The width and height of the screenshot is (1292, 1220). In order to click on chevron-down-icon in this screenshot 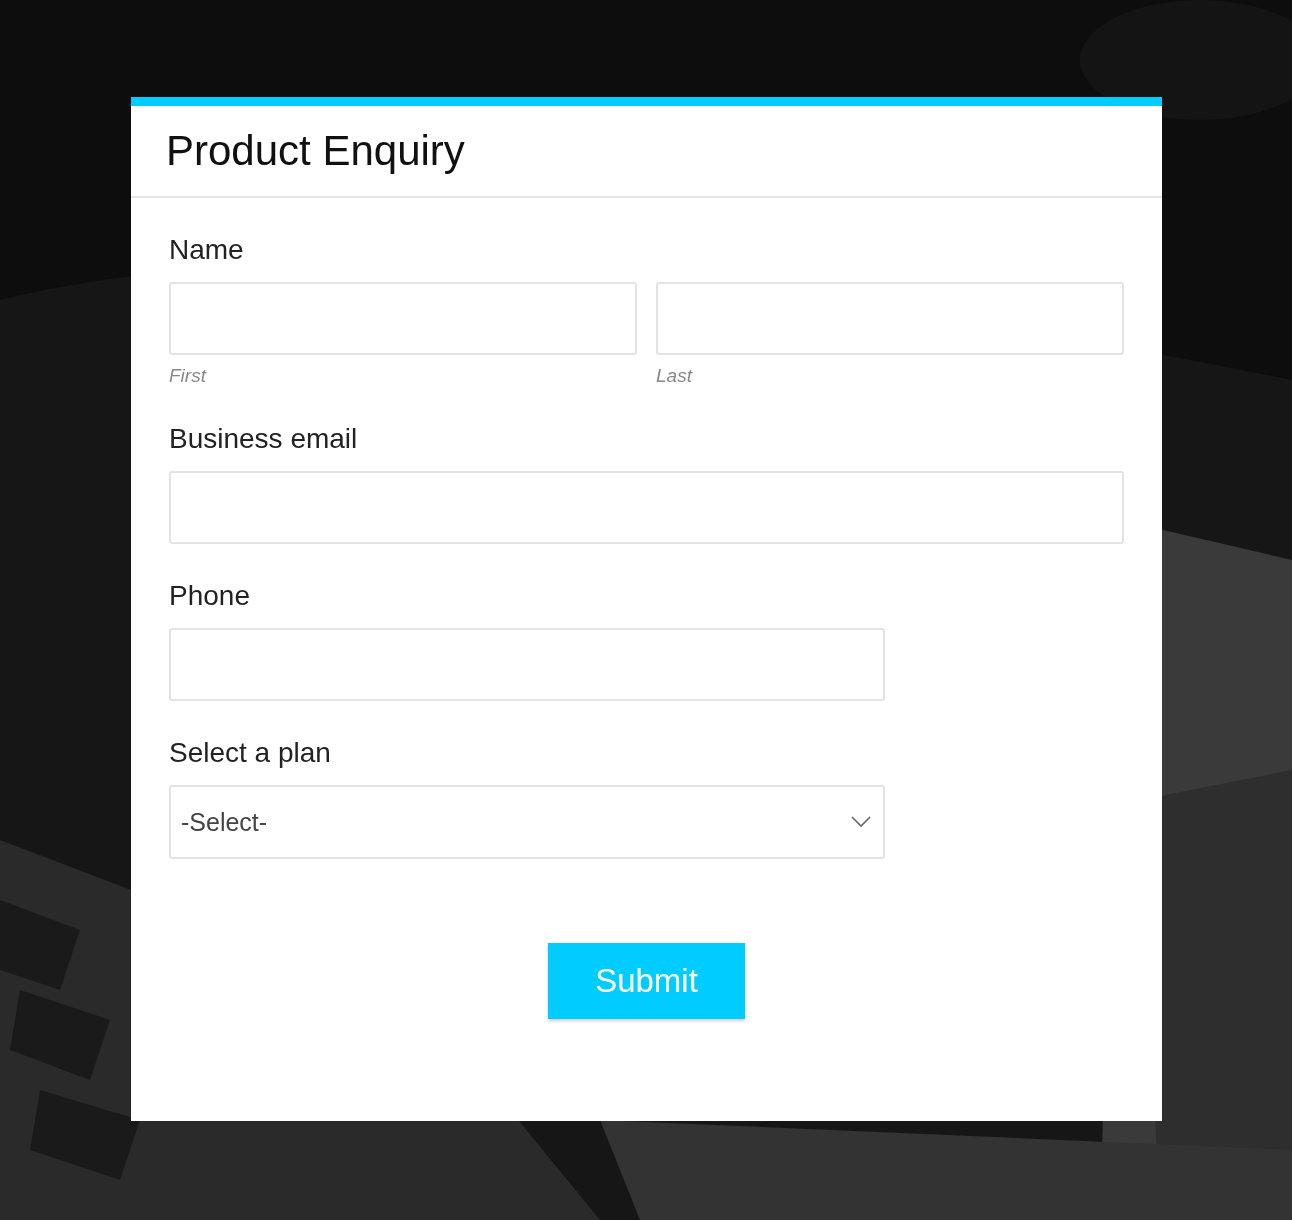, I will do `click(861, 822)`.